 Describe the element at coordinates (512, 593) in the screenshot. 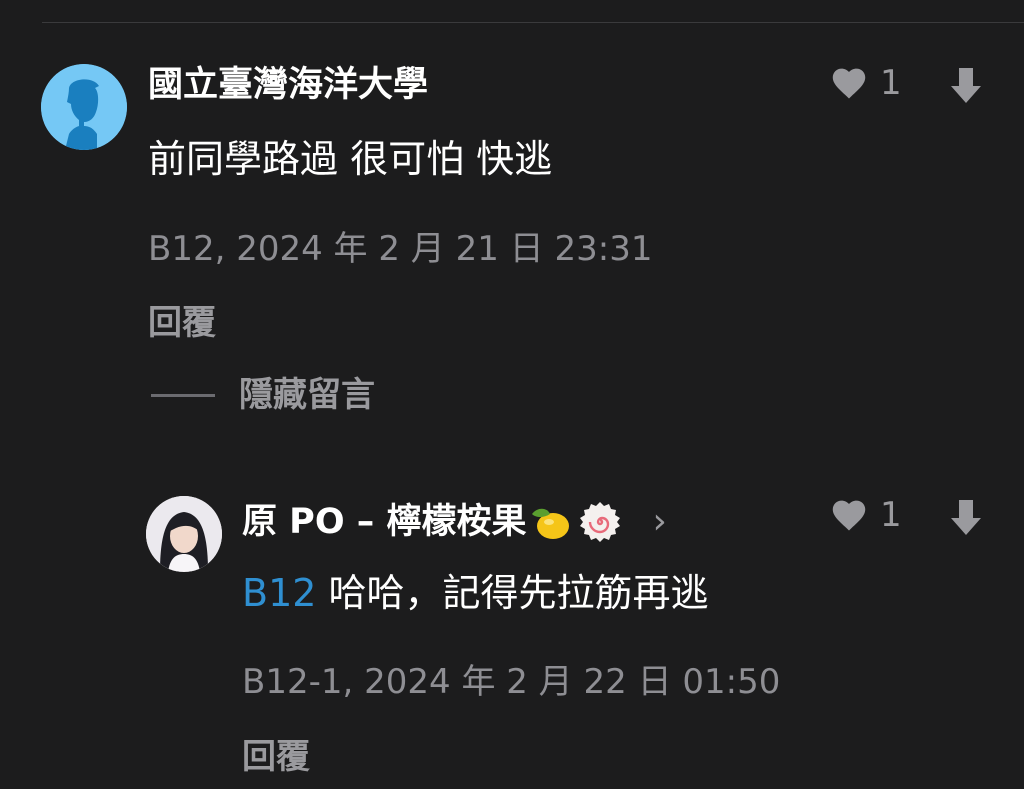

I see `reply-text-body: 哈哈，記得先拉筋再逃` at that location.